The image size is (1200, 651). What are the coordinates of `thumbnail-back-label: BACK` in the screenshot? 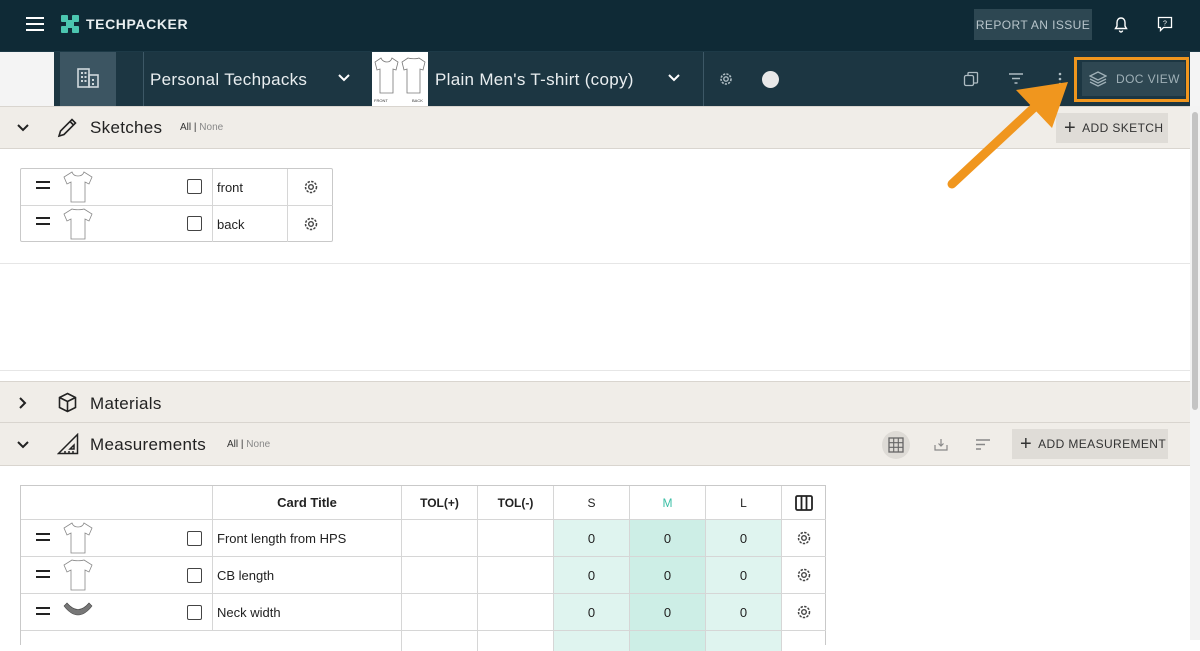 It's located at (417, 100).